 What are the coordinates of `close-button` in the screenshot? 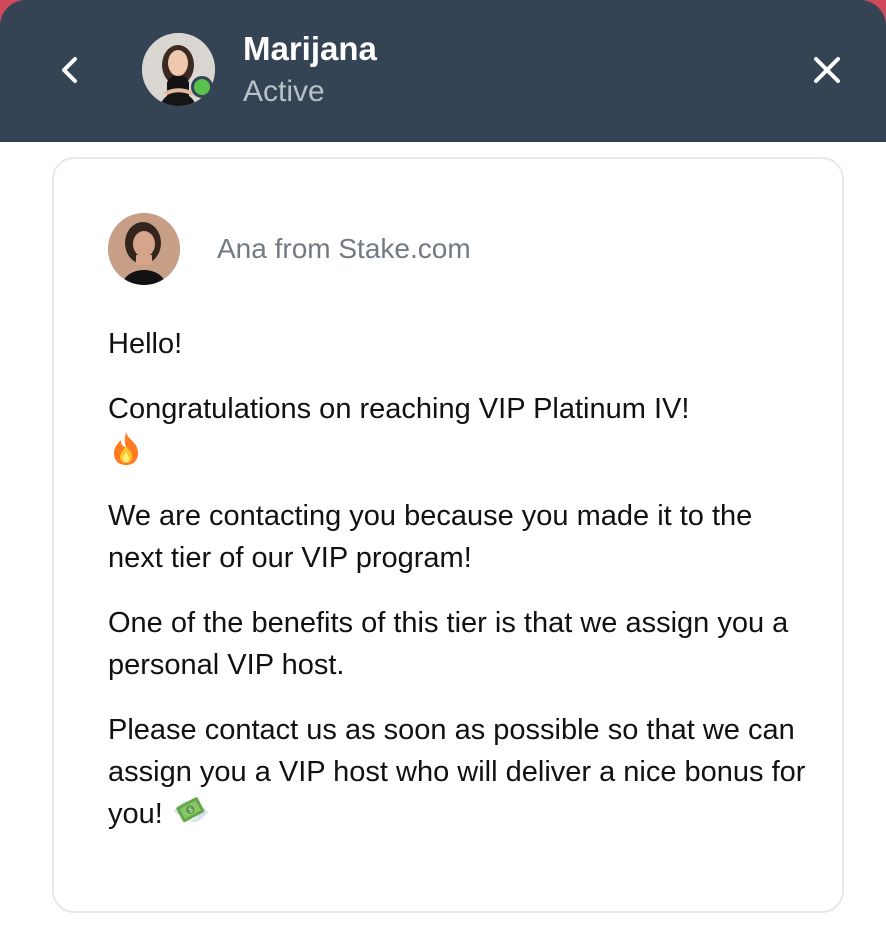 It's located at (827, 70).